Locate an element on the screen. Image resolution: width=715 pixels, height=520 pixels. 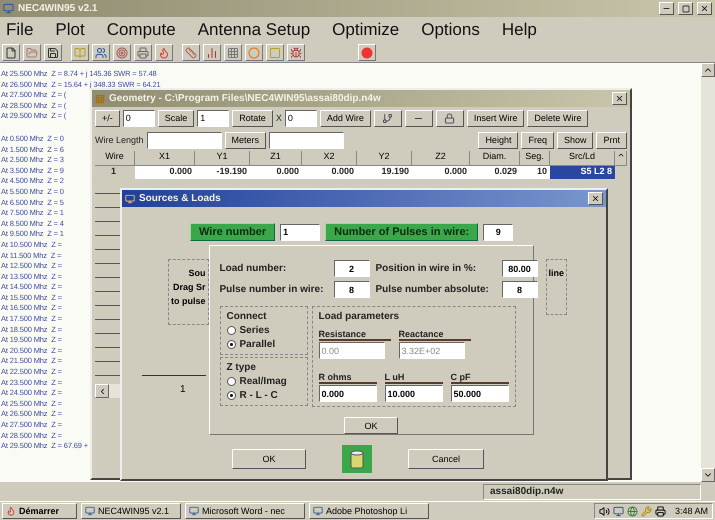
group-title: Load parameters is located at coordinates (359, 316).